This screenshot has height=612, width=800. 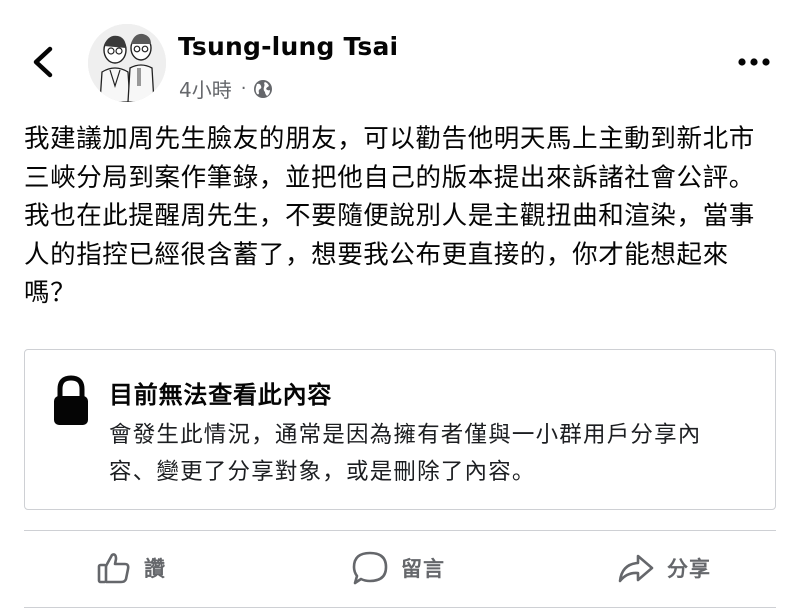 What do you see at coordinates (370, 568) in the screenshot?
I see `comment-bubble-icon` at bounding box center [370, 568].